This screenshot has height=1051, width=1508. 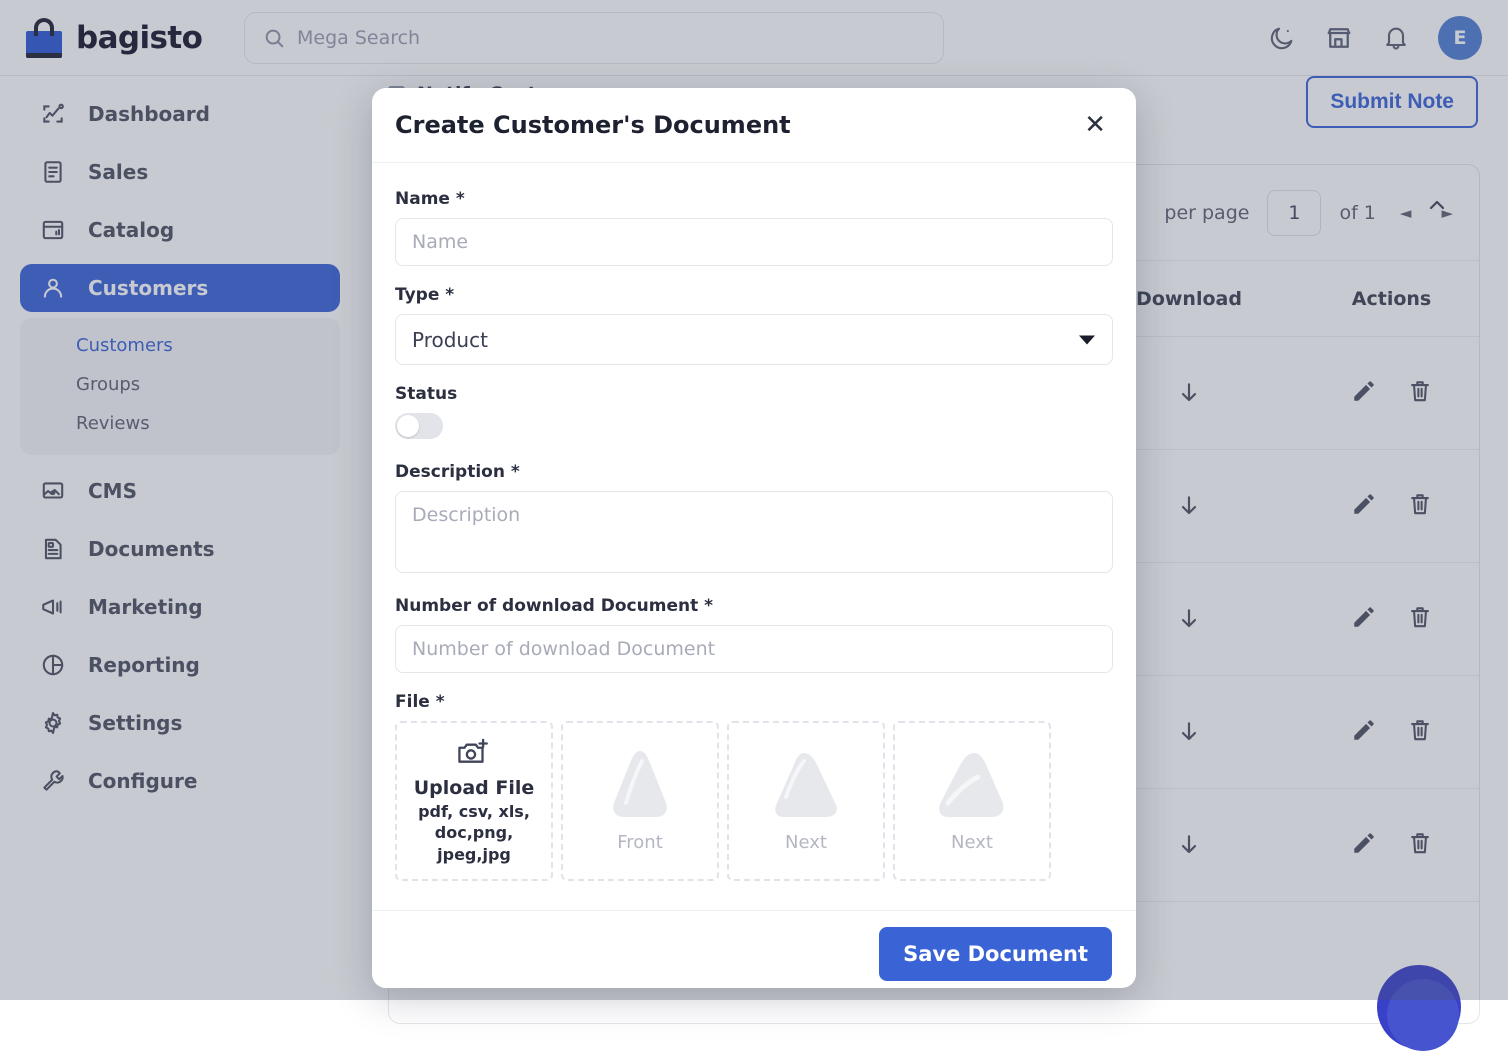 What do you see at coordinates (754, 413) in the screenshot?
I see `field-status: Status` at bounding box center [754, 413].